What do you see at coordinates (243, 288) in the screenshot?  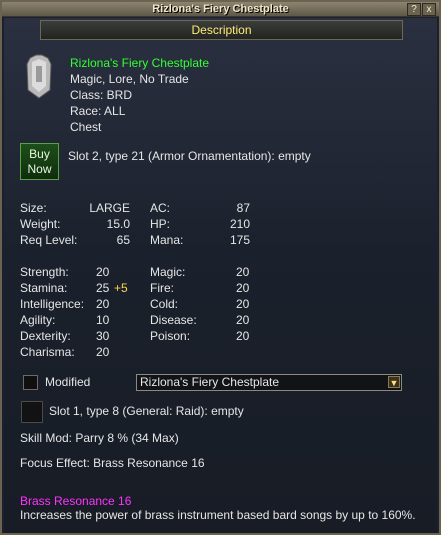 I see `fire-value: 20` at bounding box center [243, 288].